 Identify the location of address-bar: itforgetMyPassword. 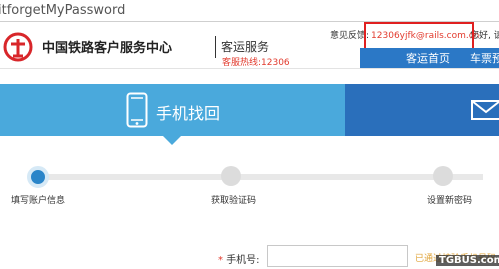
(249, 11).